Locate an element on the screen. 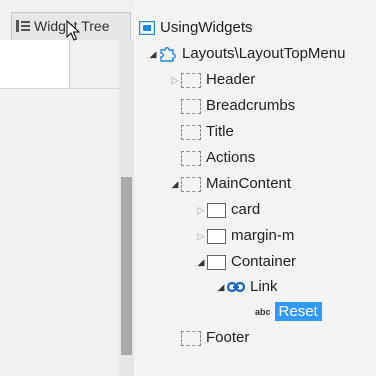 The image size is (376, 376). tree-node-container: ◢ Container is located at coordinates (246, 262).